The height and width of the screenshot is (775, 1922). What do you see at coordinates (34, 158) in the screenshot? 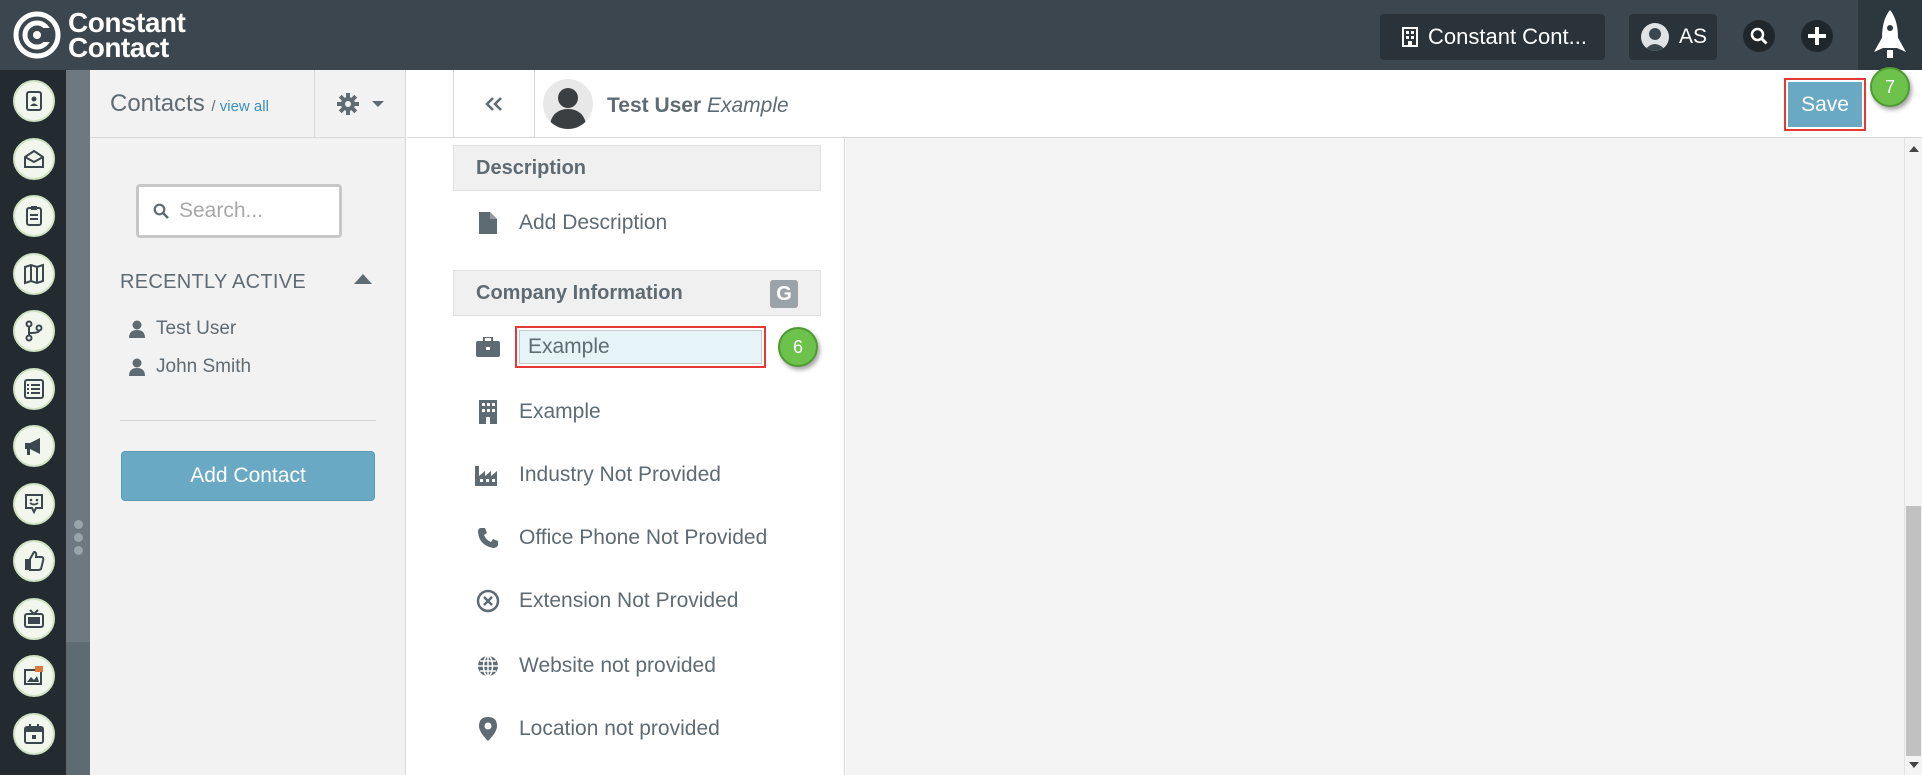
I see `email-icon` at bounding box center [34, 158].